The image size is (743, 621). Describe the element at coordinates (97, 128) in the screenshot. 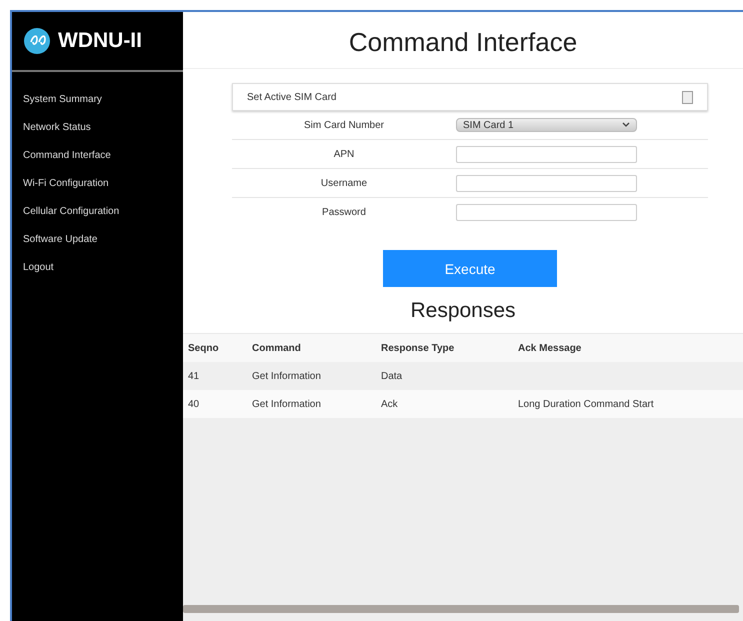

I see `sidebar-item: Network Status` at that location.